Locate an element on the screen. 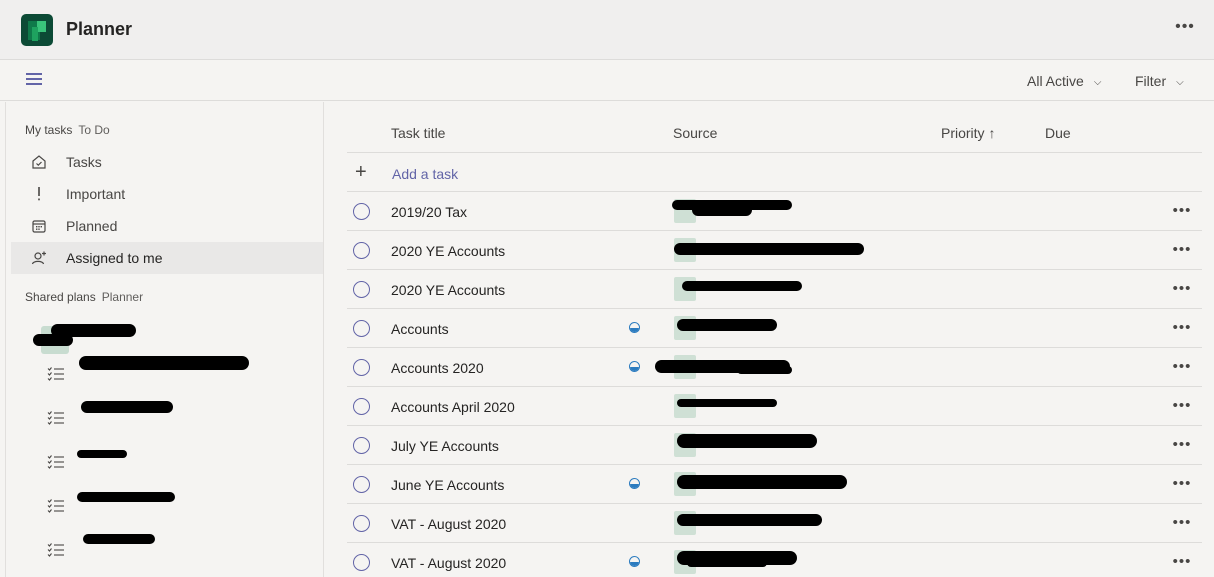 This screenshot has width=1214, height=577. filter-label: Filter is located at coordinates (1151, 81).